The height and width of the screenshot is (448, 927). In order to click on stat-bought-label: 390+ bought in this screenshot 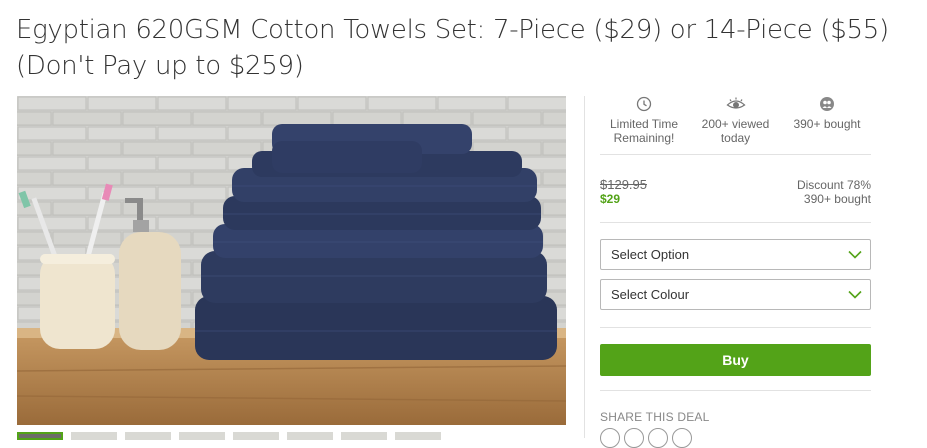, I will do `click(827, 124)`.